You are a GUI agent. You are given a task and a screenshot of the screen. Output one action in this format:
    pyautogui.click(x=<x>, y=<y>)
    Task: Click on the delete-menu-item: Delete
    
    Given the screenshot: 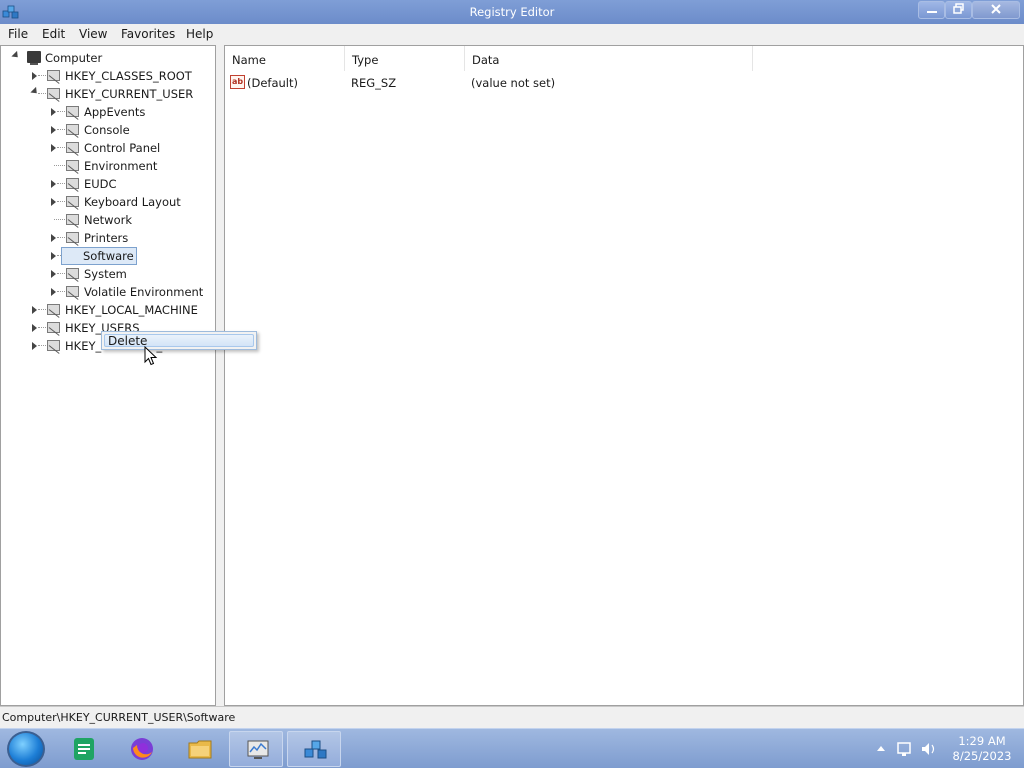 What is the action you would take?
    pyautogui.click(x=127, y=341)
    